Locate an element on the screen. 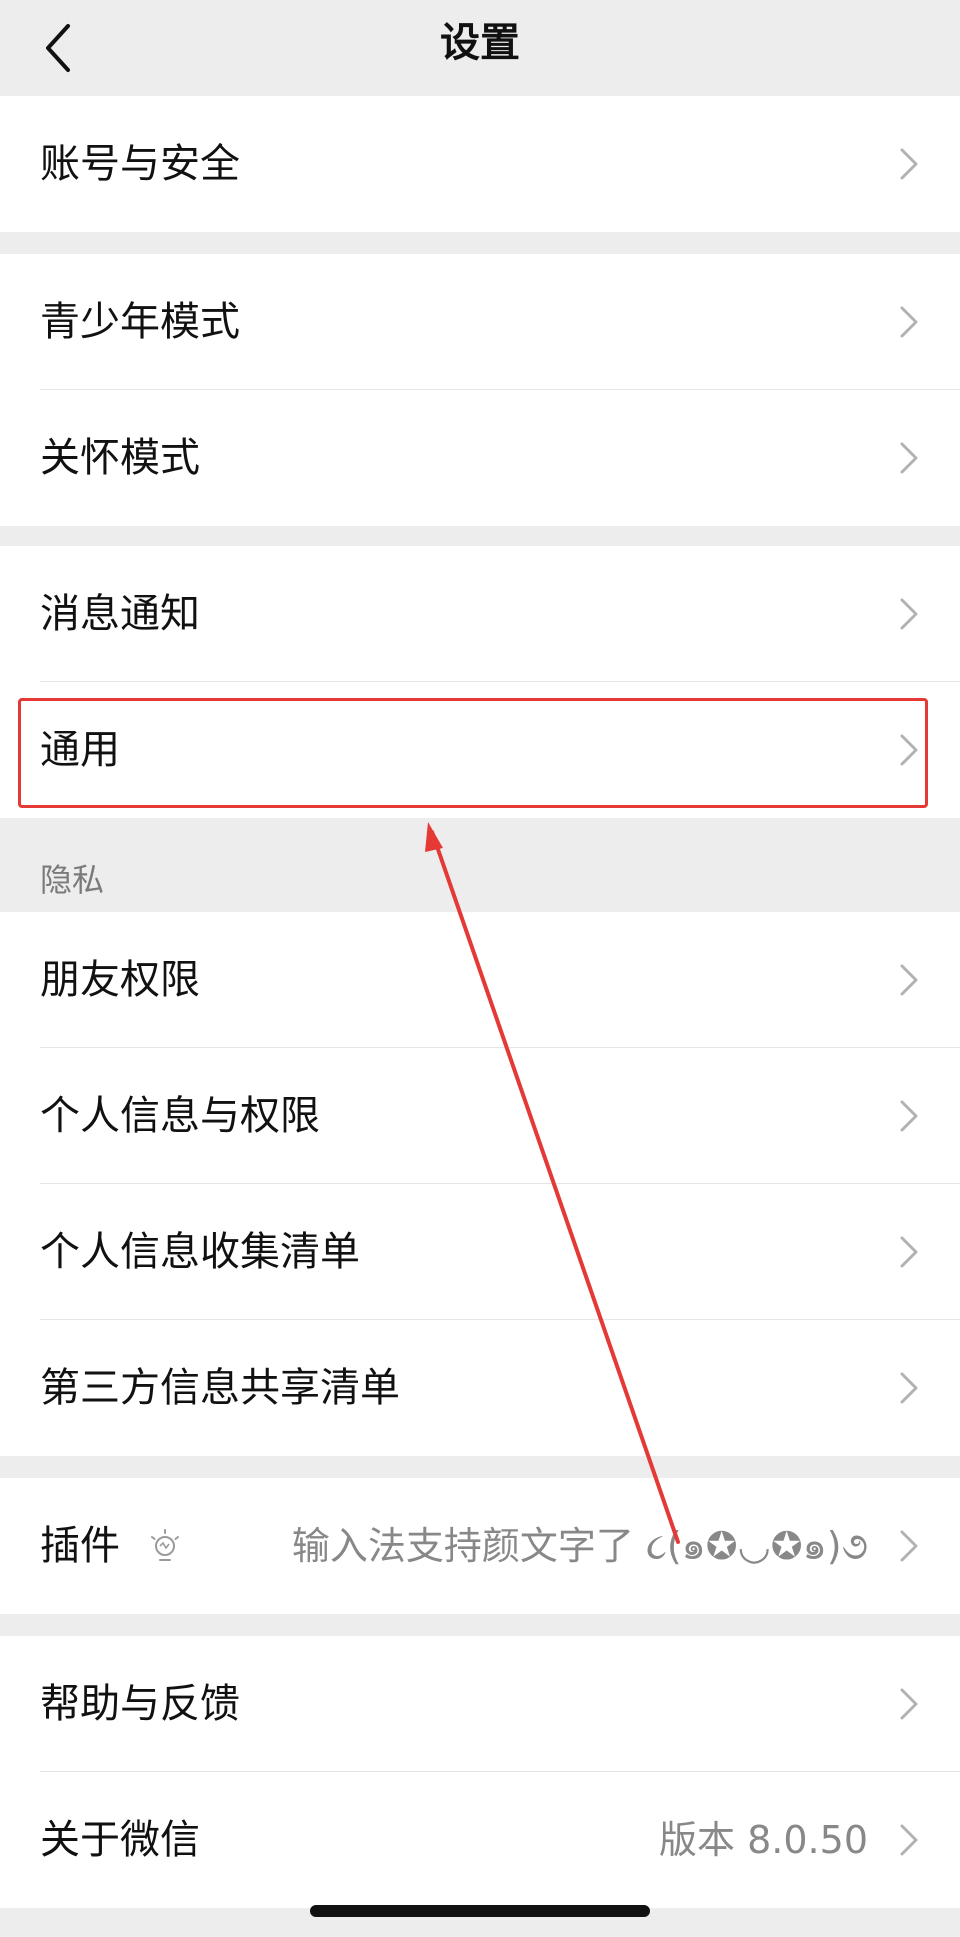 The image size is (960, 1937). row-teen-mode: 青少年模式 is located at coordinates (480, 322).